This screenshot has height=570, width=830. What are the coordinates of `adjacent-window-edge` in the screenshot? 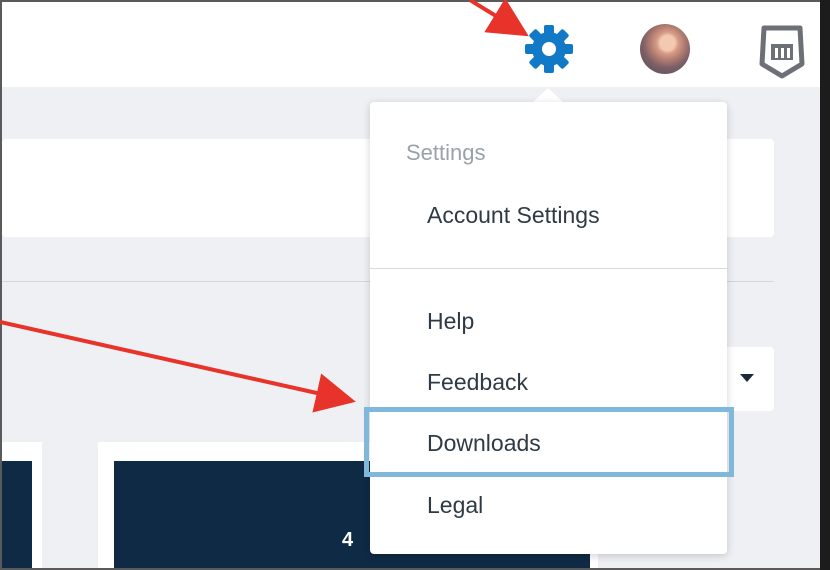 It's located at (825, 285).